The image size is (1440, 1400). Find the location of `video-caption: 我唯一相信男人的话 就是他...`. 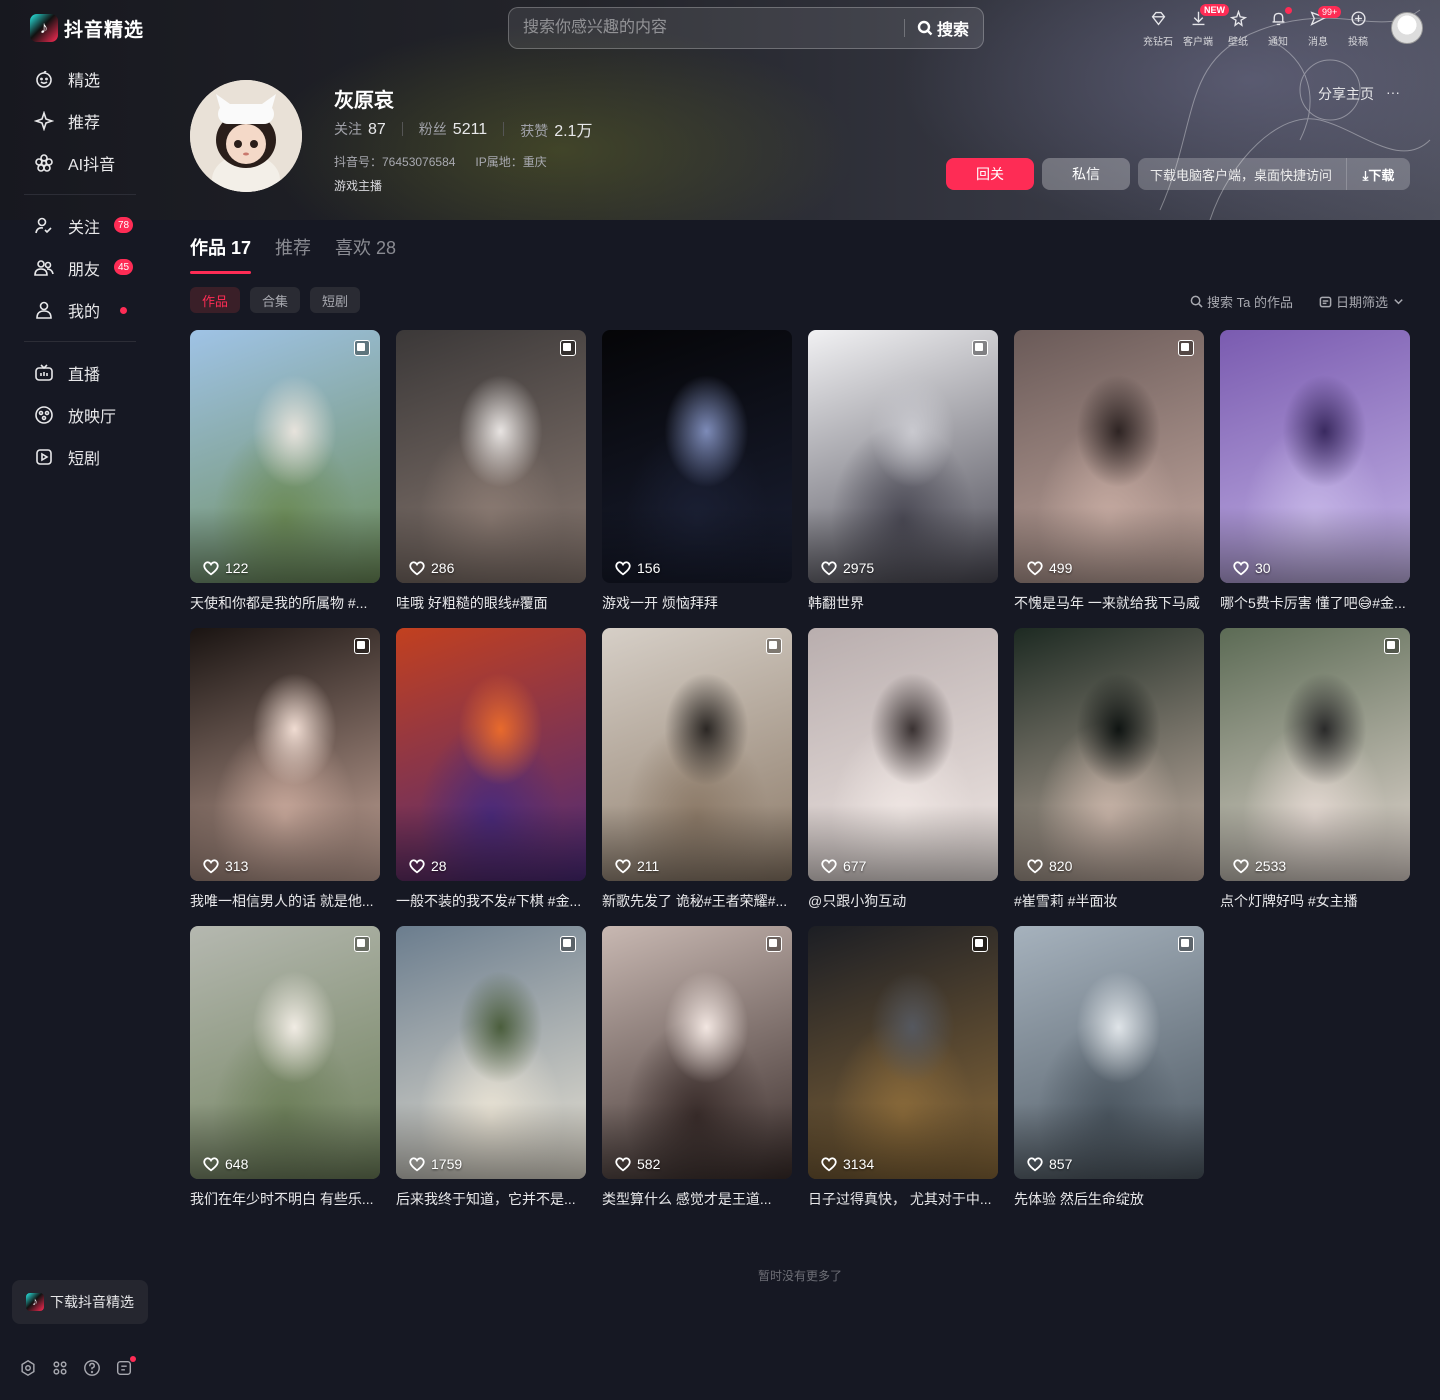

video-caption: 我唯一相信男人的话 就是他... is located at coordinates (285, 901).